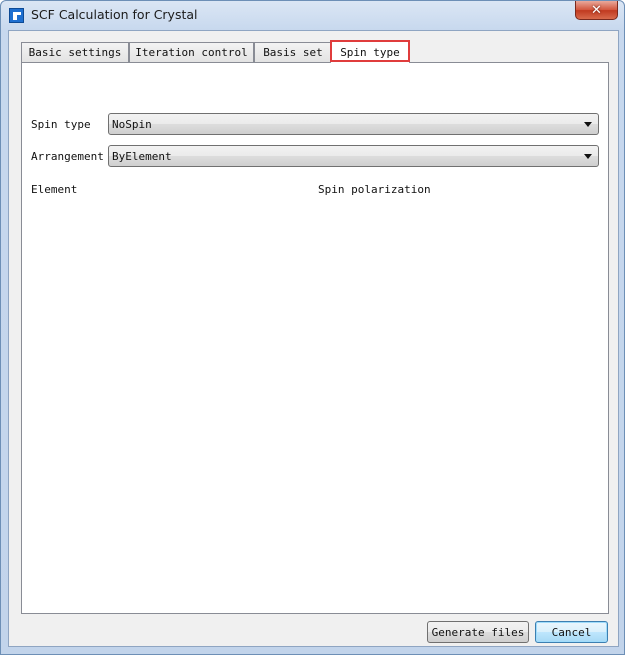  I want to click on generate-files-label: Generate files, so click(478, 632).